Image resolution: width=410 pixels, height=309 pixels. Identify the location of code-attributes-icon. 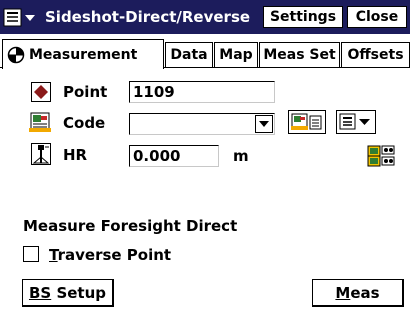
(306, 121).